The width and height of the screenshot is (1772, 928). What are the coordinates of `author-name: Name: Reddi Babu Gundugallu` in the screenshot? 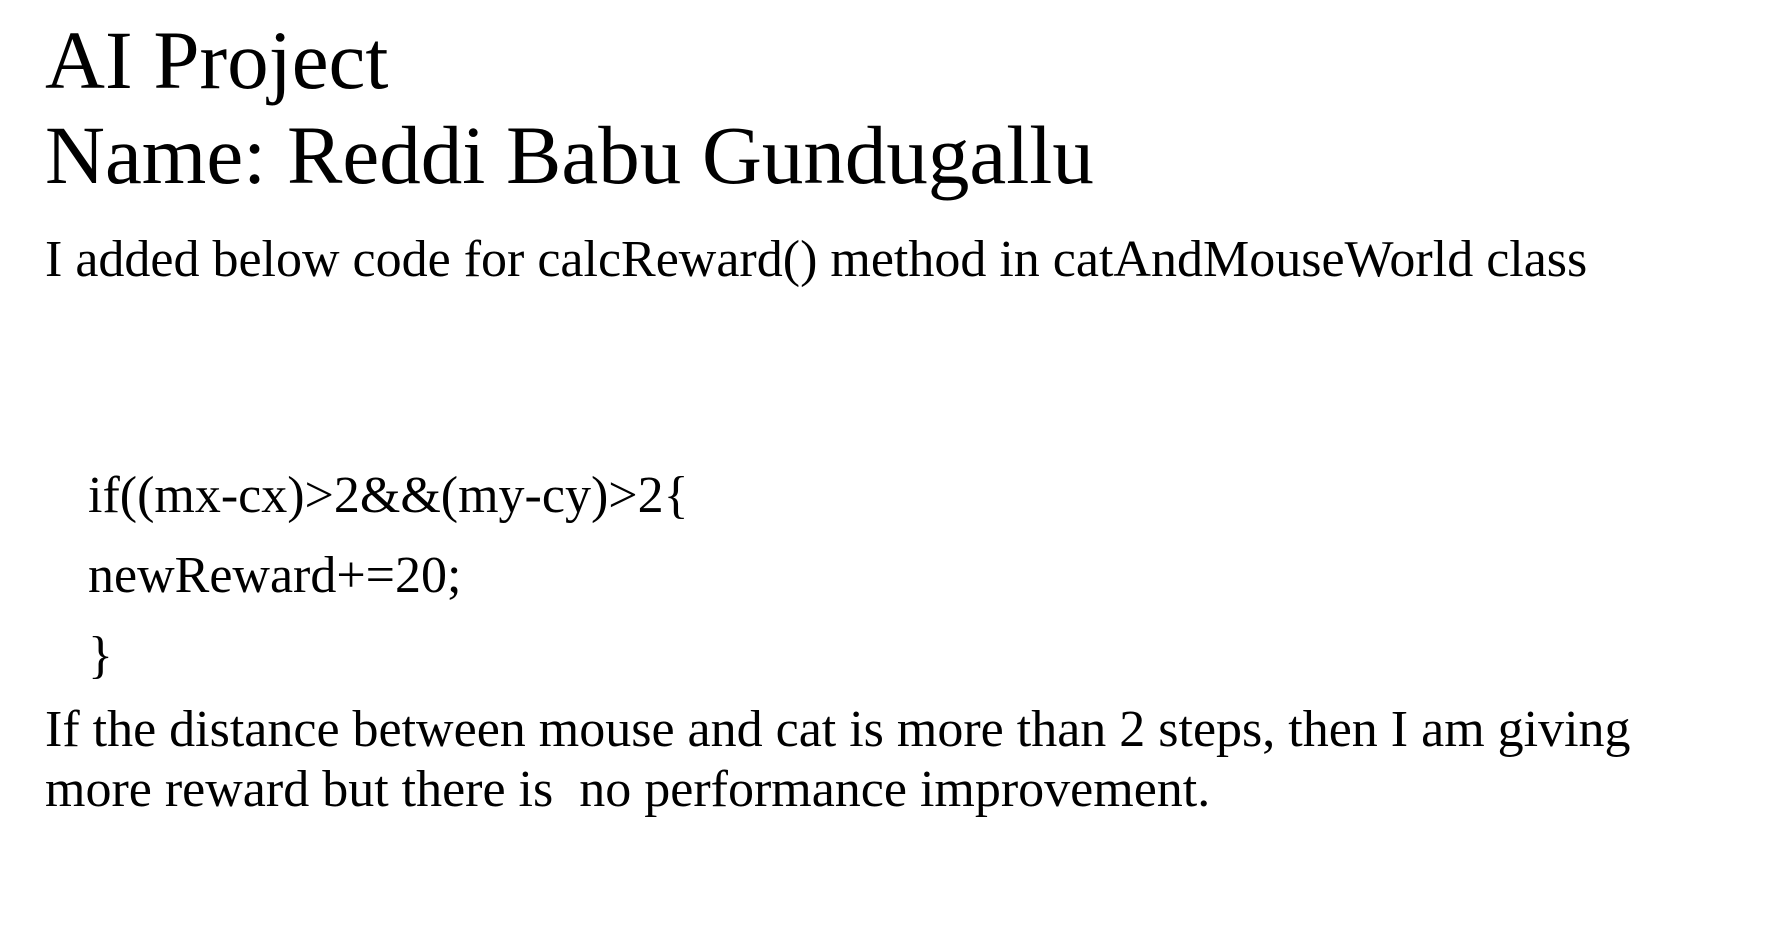 It's located at (569, 155).